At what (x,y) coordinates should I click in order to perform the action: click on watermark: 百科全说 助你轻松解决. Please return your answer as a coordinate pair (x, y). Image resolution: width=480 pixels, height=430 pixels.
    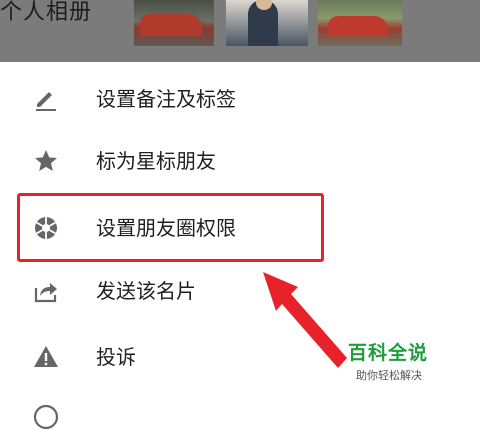
    Looking at the image, I should click on (398, 360).